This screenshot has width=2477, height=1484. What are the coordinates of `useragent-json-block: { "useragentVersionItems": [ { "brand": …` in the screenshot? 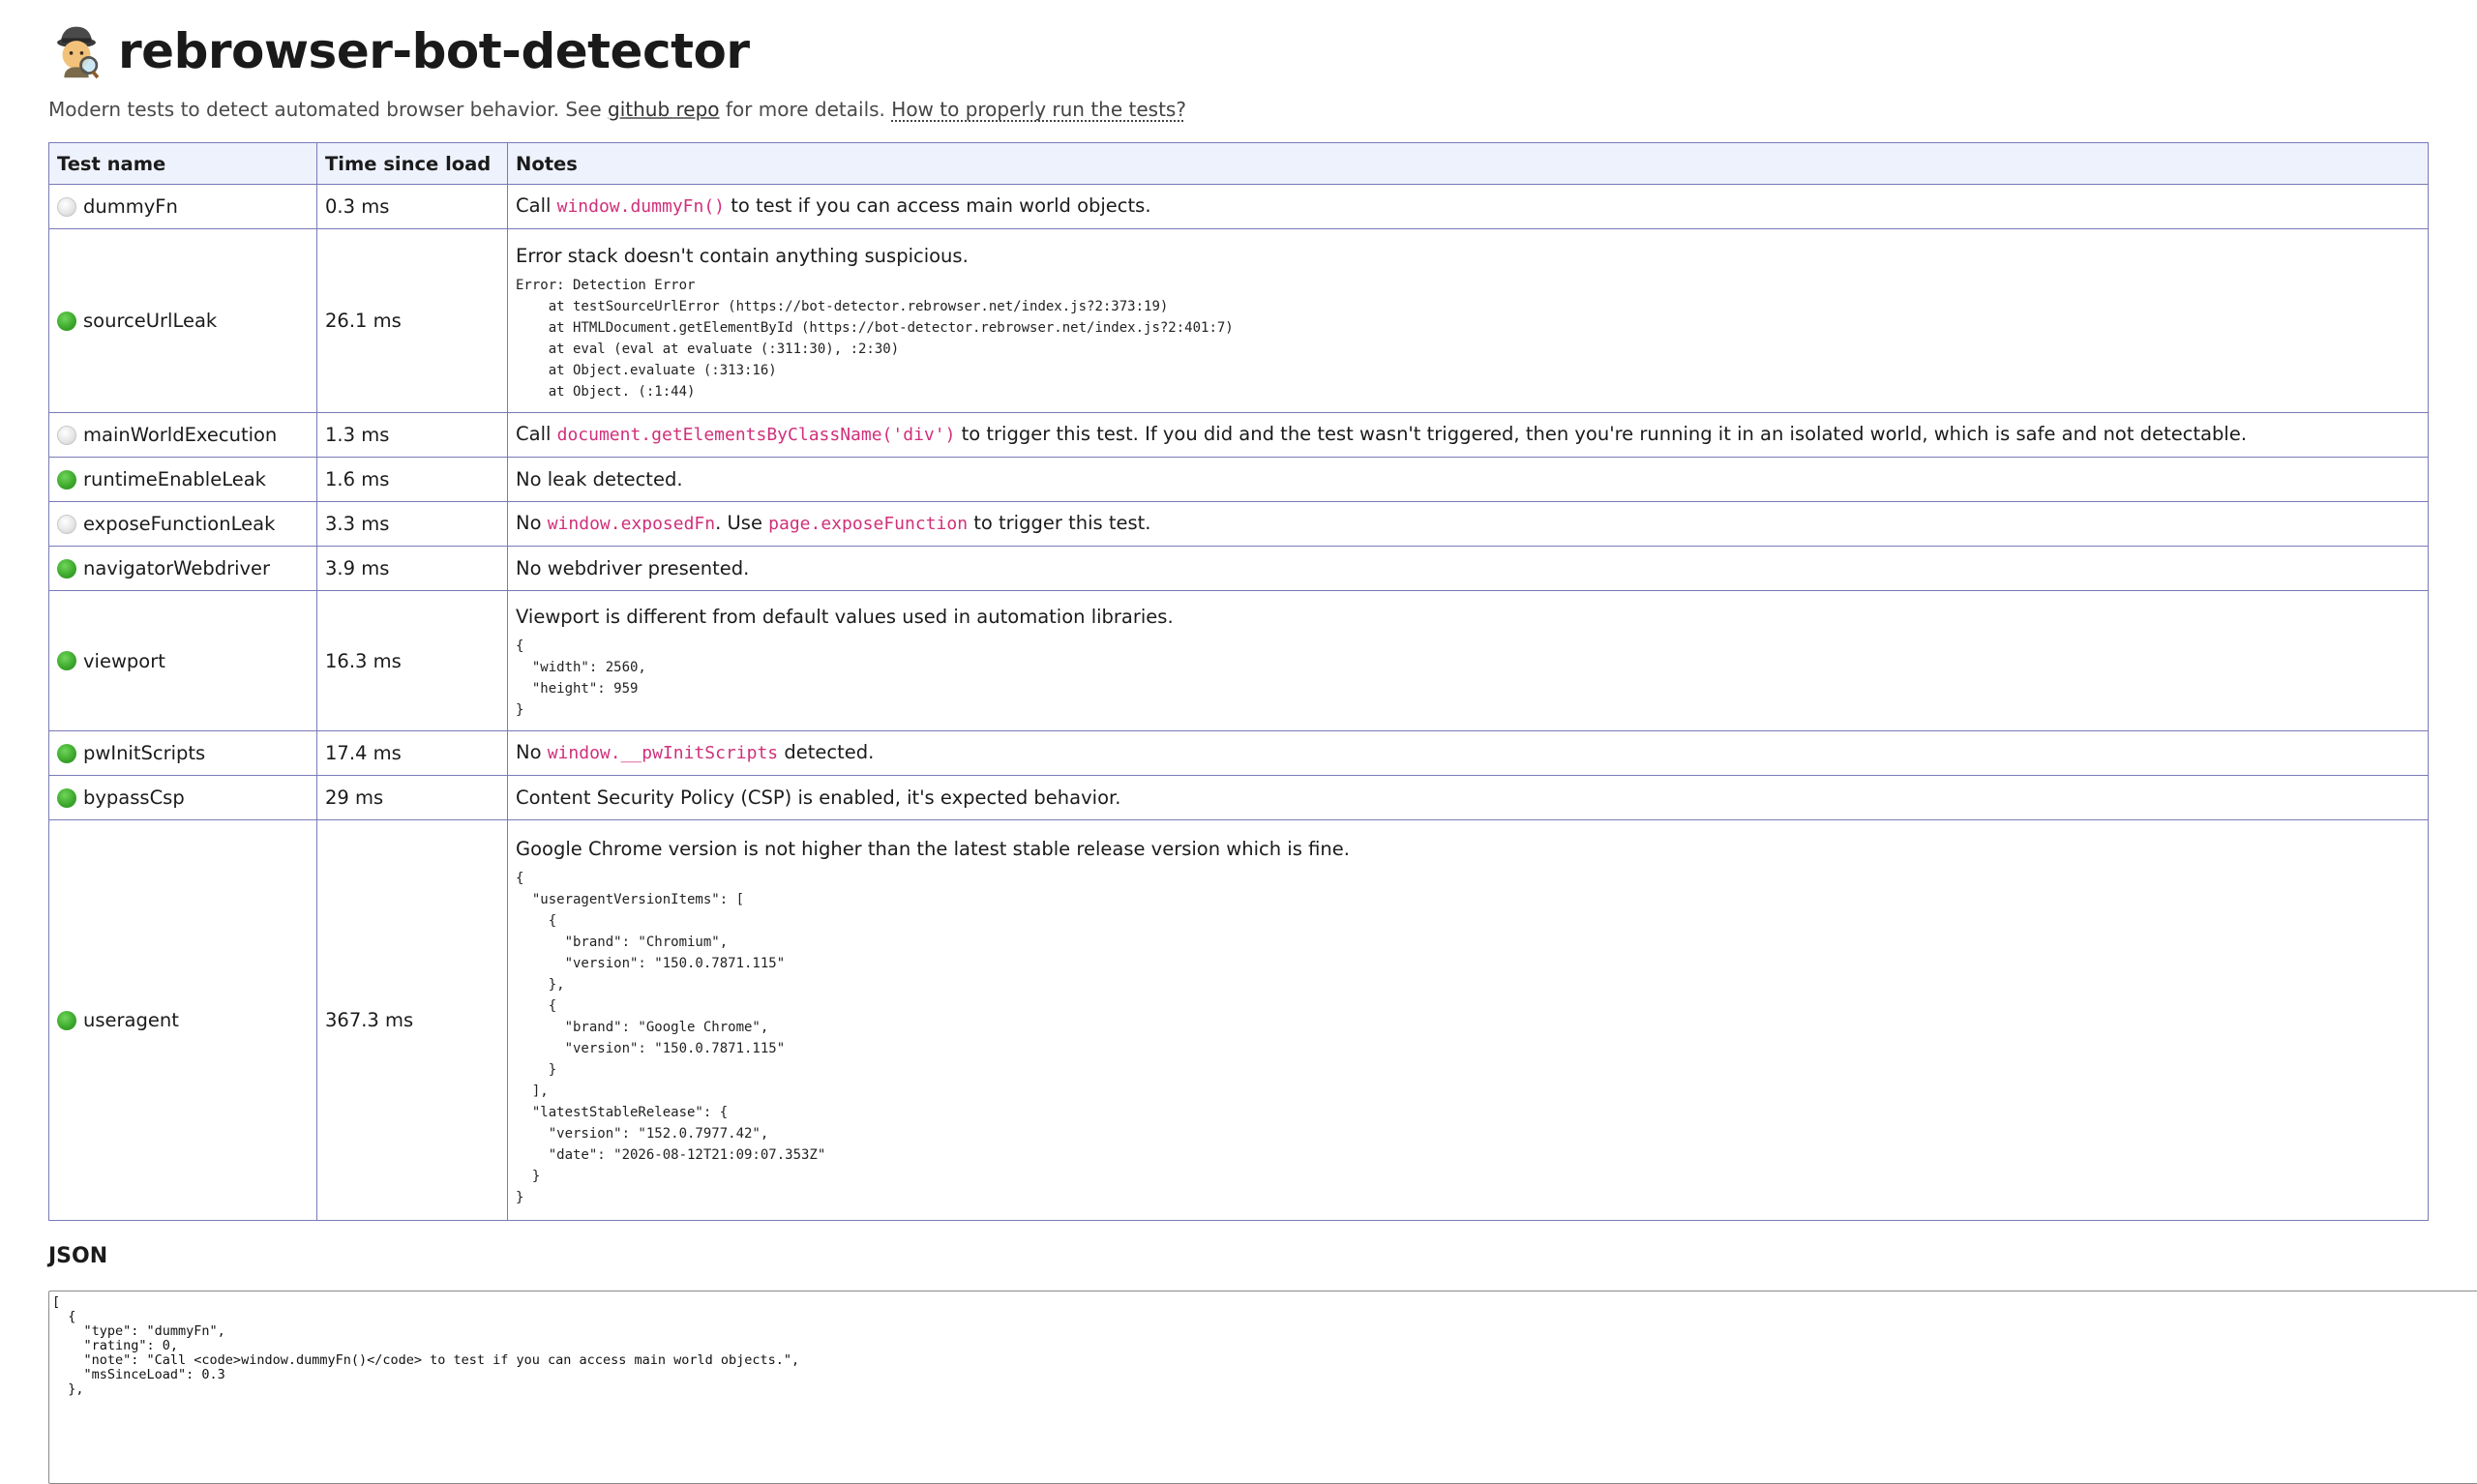 It's located at (671, 1037).